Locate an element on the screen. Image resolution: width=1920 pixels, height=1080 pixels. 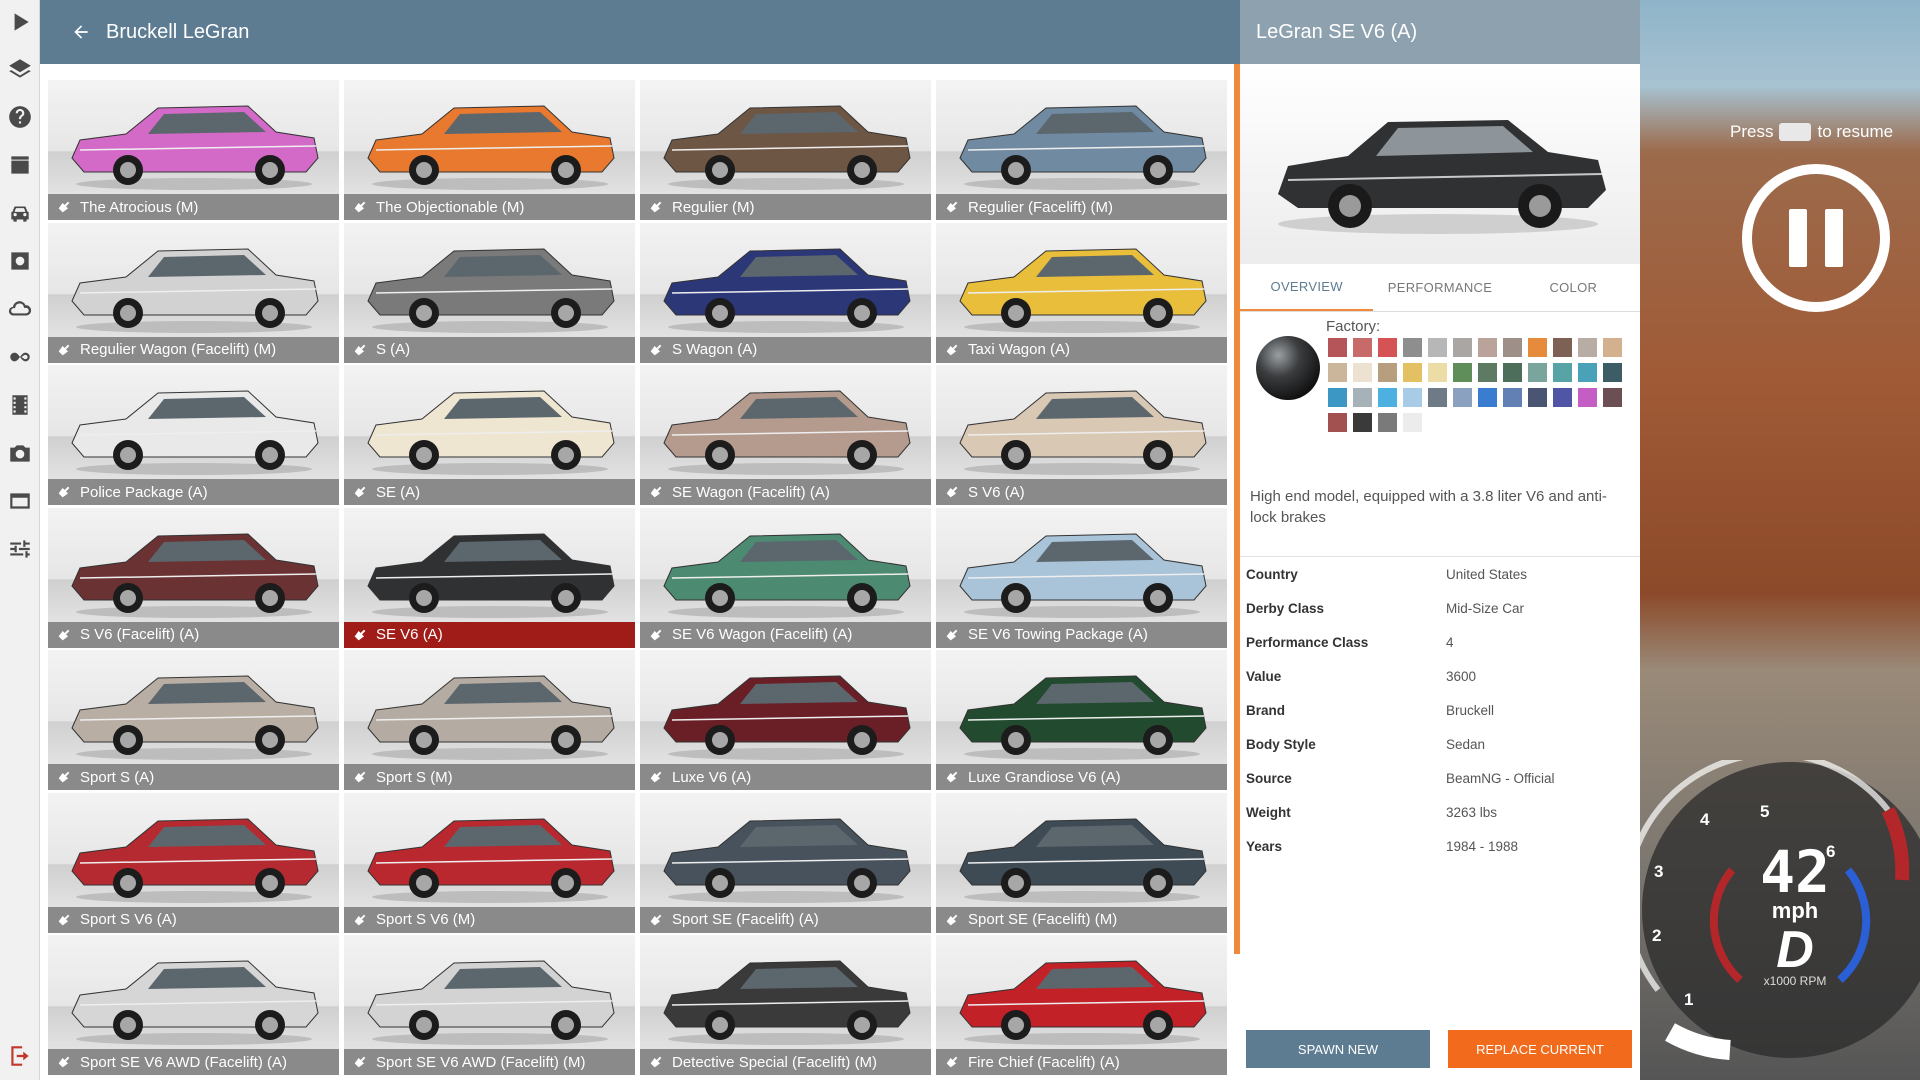
sliders-icon is located at coordinates (20, 549).